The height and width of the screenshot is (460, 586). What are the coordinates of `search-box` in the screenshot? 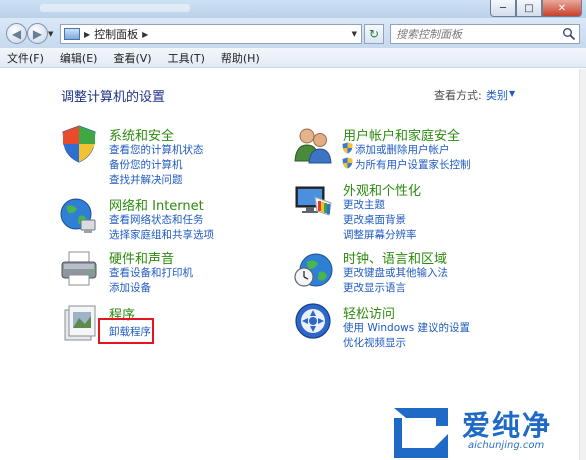 It's located at (485, 34).